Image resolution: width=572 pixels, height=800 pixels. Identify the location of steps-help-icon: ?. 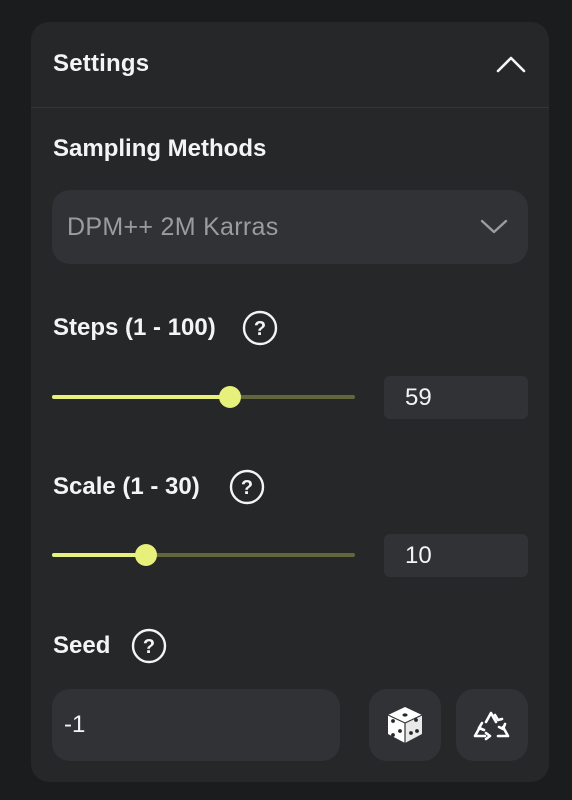
(260, 328).